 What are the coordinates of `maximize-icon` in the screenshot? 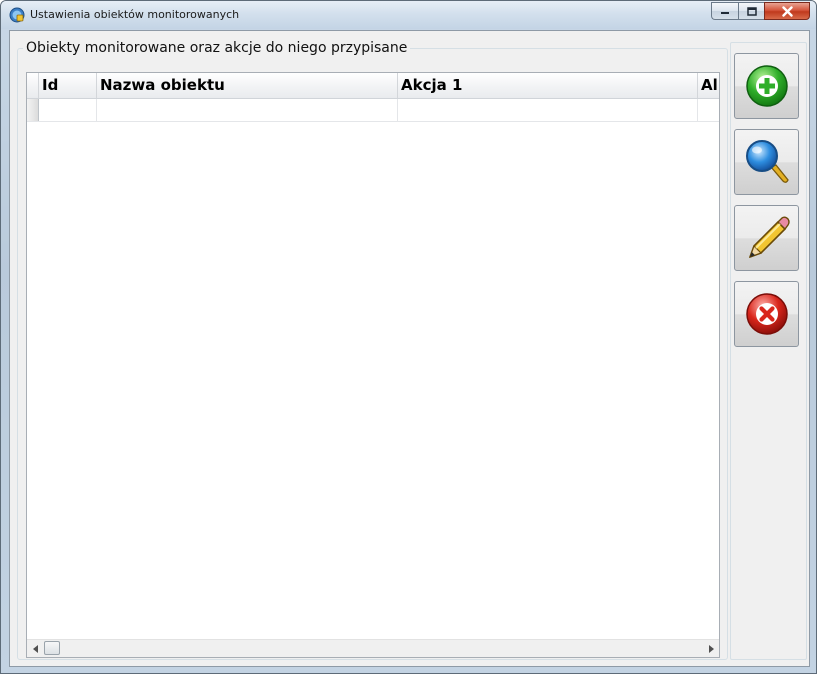 It's located at (751, 11).